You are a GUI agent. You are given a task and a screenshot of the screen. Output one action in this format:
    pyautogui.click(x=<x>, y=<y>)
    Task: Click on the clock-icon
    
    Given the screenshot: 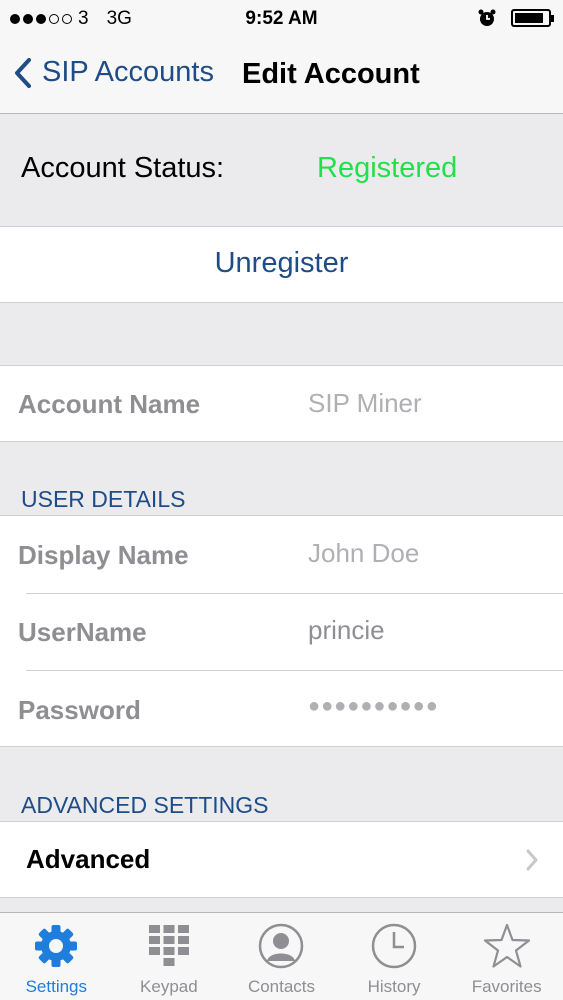 What is the action you would take?
    pyautogui.click(x=394, y=946)
    